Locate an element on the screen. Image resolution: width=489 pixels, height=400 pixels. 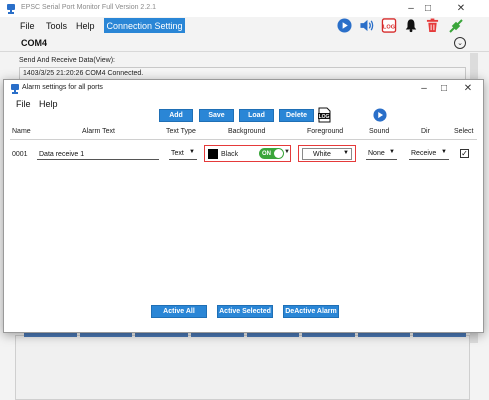
add-button: Add is located at coordinates (176, 115).